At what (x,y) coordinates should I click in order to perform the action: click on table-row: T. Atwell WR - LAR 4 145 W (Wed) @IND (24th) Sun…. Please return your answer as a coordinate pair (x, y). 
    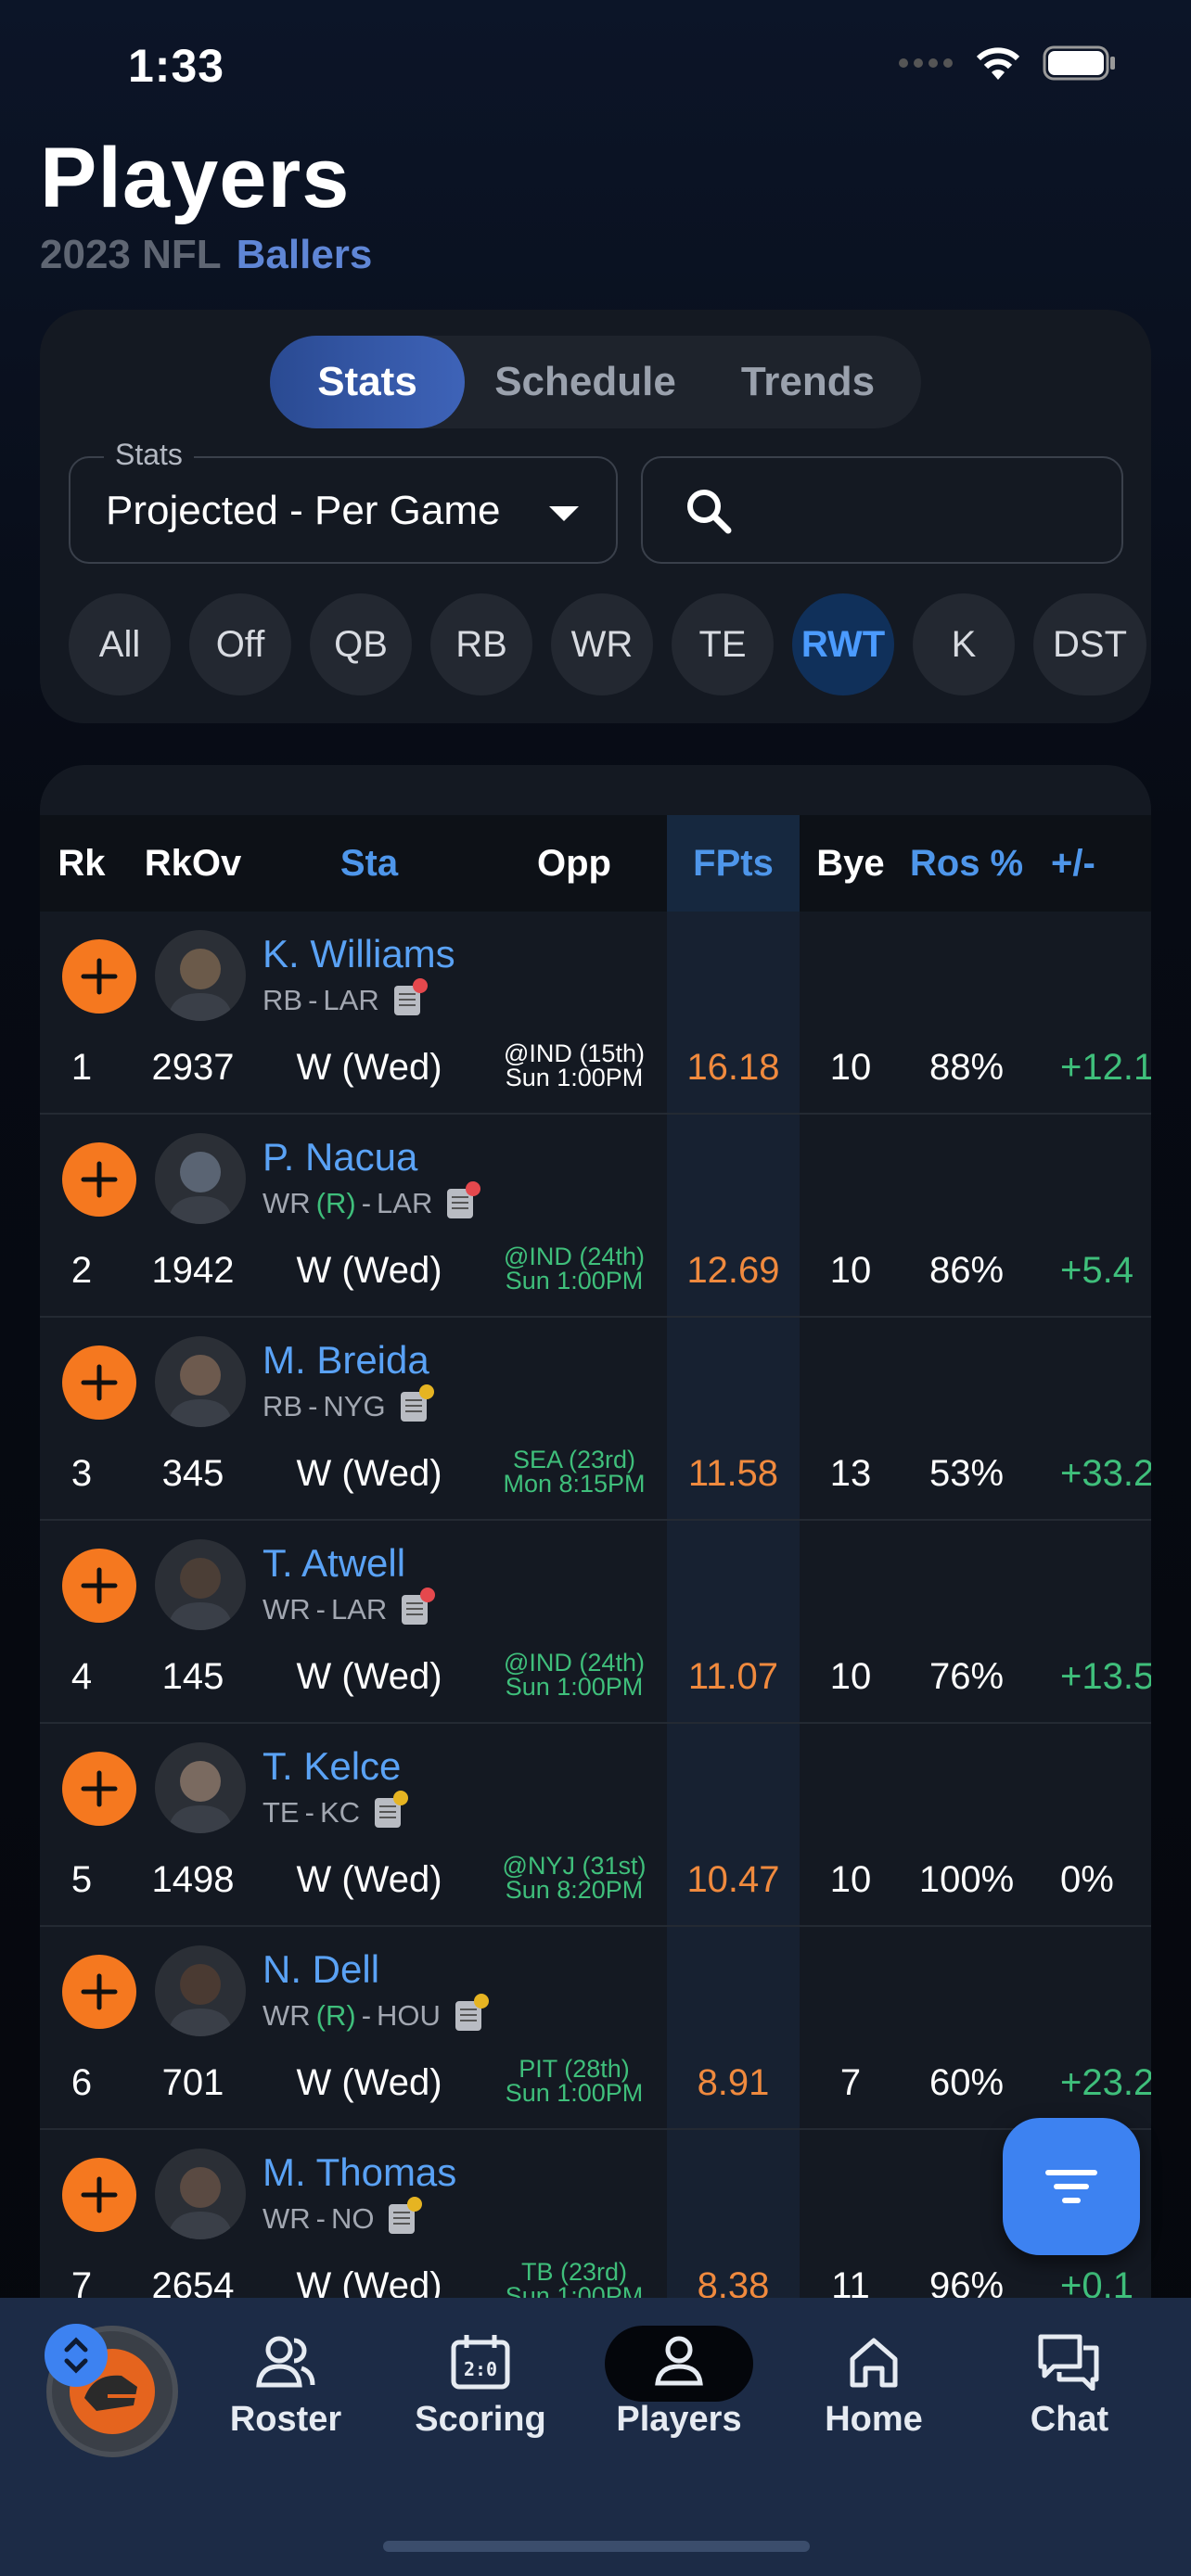
    Looking at the image, I should click on (595, 1622).